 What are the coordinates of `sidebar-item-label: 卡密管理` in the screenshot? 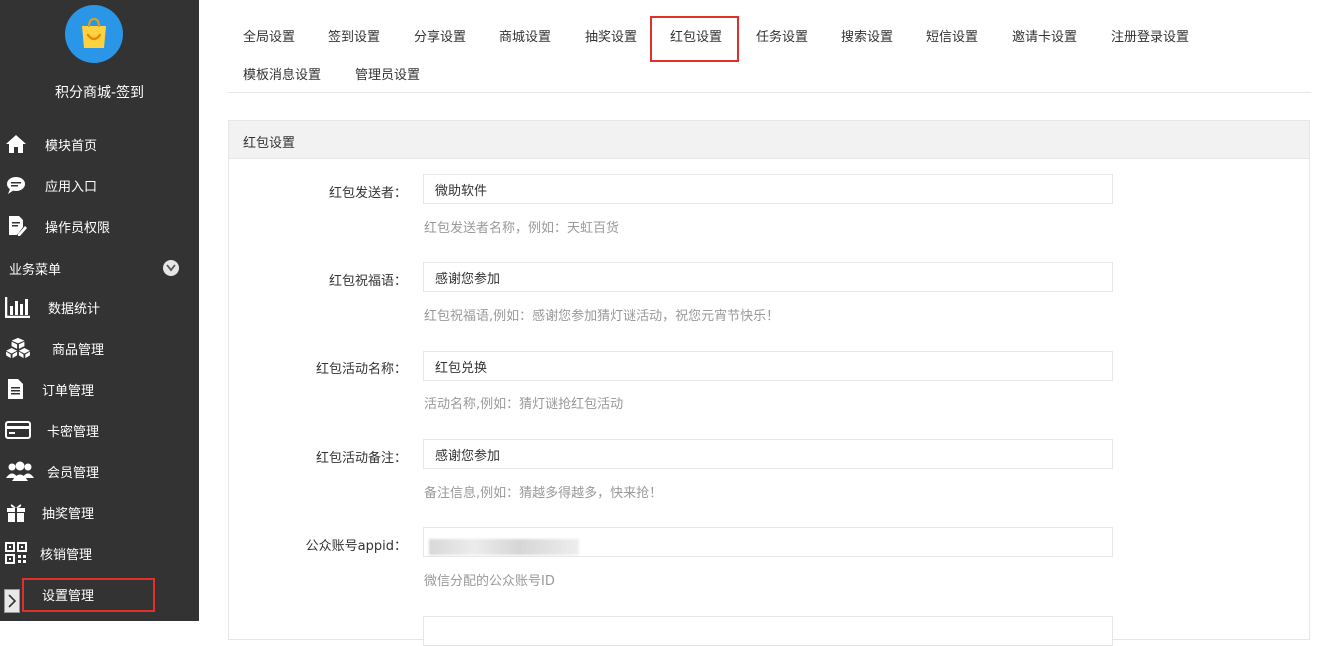 It's located at (73, 432).